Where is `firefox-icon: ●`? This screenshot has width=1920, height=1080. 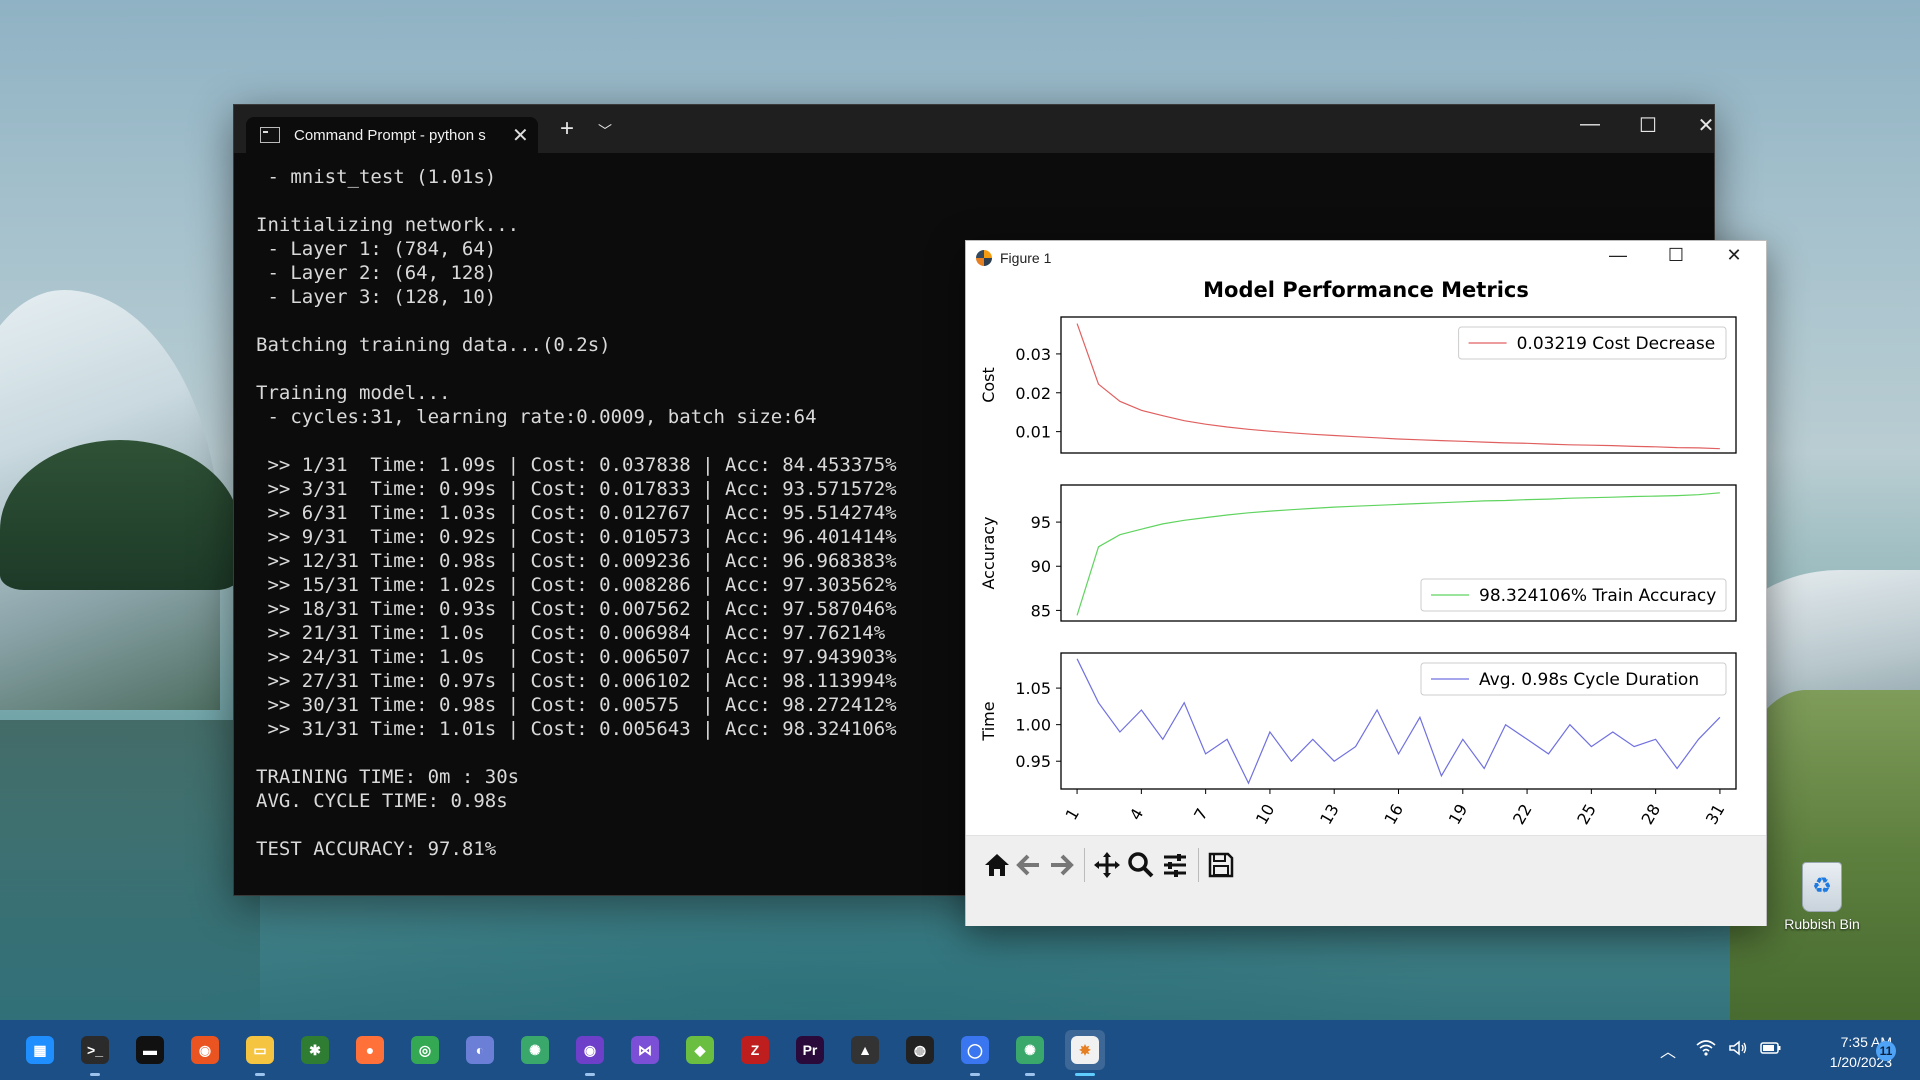 firefox-icon: ● is located at coordinates (370, 1050).